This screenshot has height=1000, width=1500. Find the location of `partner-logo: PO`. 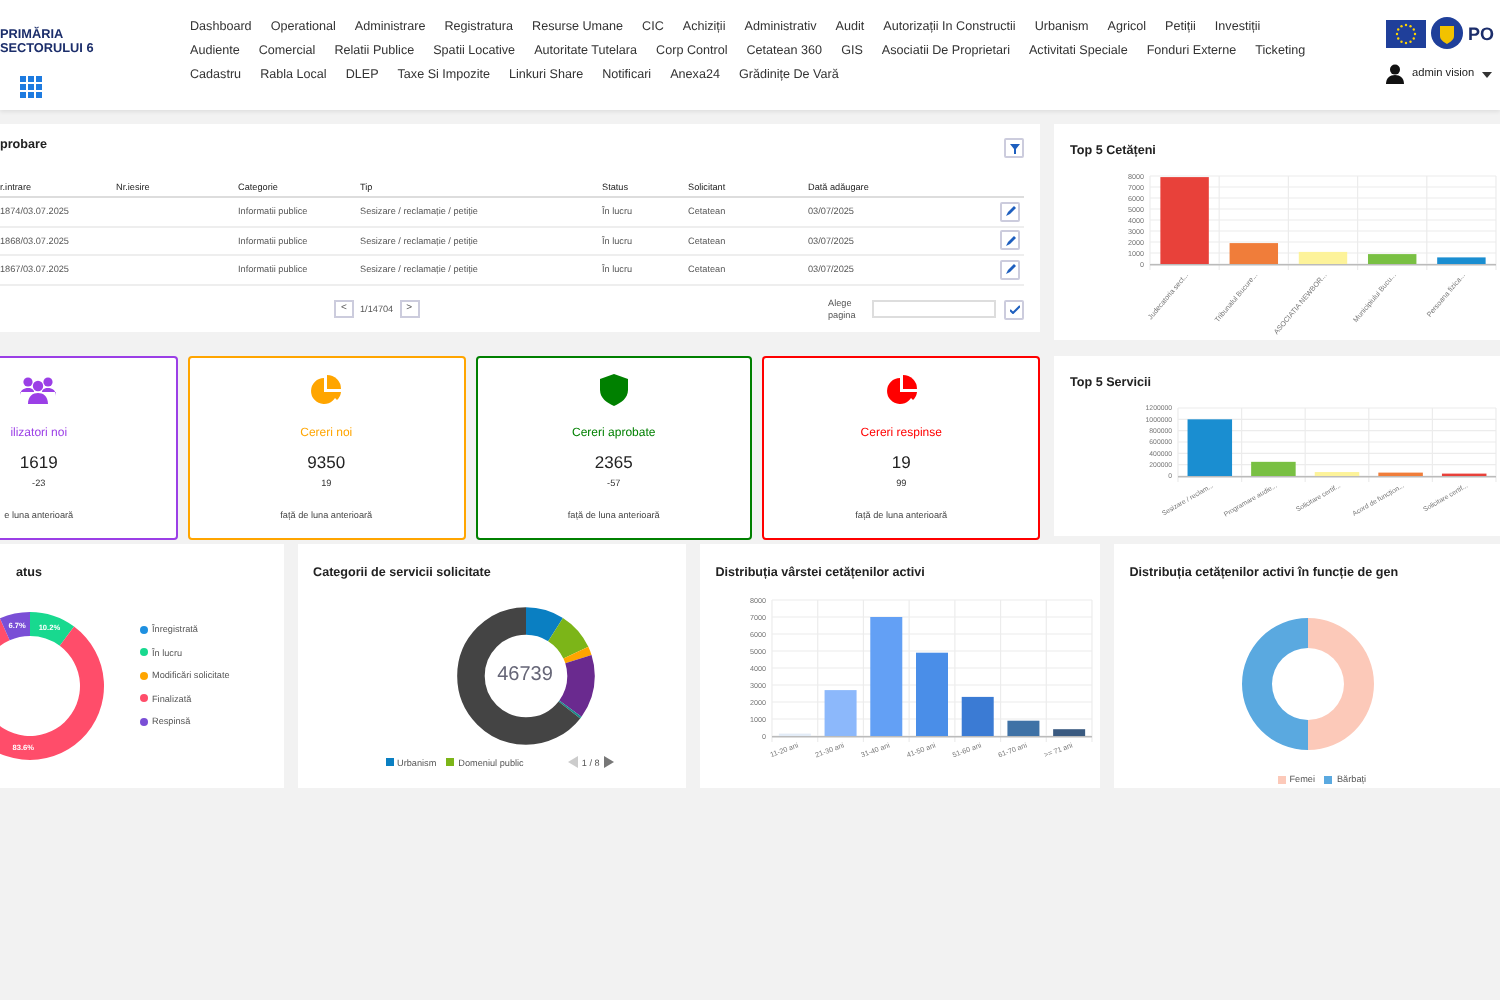

partner-logo: PO is located at coordinates (1481, 33).